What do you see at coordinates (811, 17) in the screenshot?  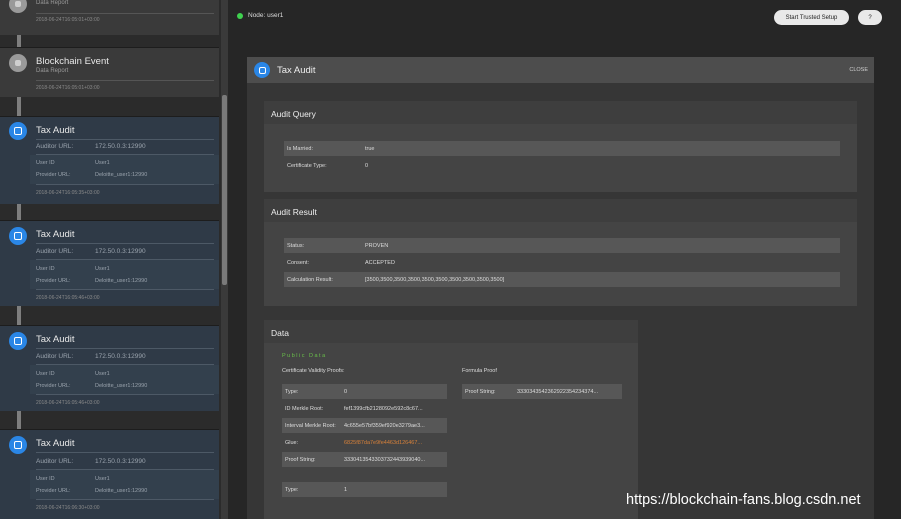 I see `start-trusted-setup-button: Start Trusted Setup` at bounding box center [811, 17].